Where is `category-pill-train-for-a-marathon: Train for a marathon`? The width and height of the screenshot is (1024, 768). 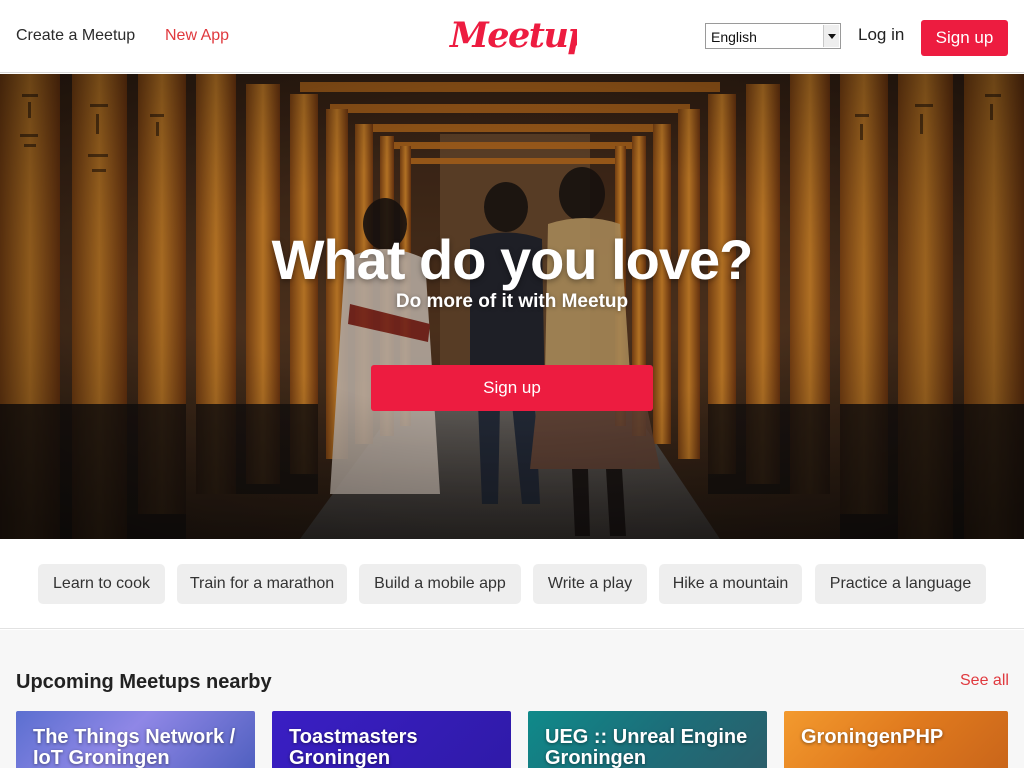 category-pill-train-for-a-marathon: Train for a marathon is located at coordinates (262, 584).